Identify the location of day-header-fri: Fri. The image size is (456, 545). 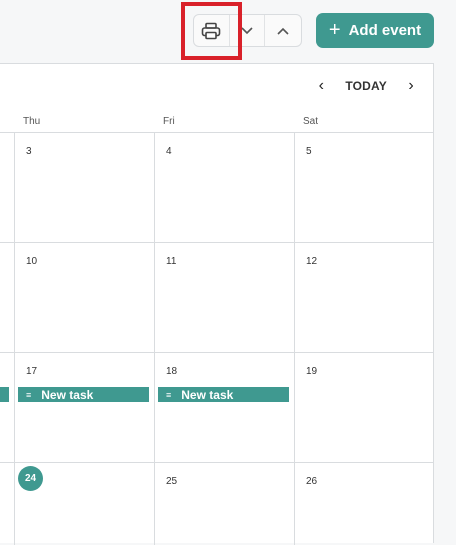
(169, 121).